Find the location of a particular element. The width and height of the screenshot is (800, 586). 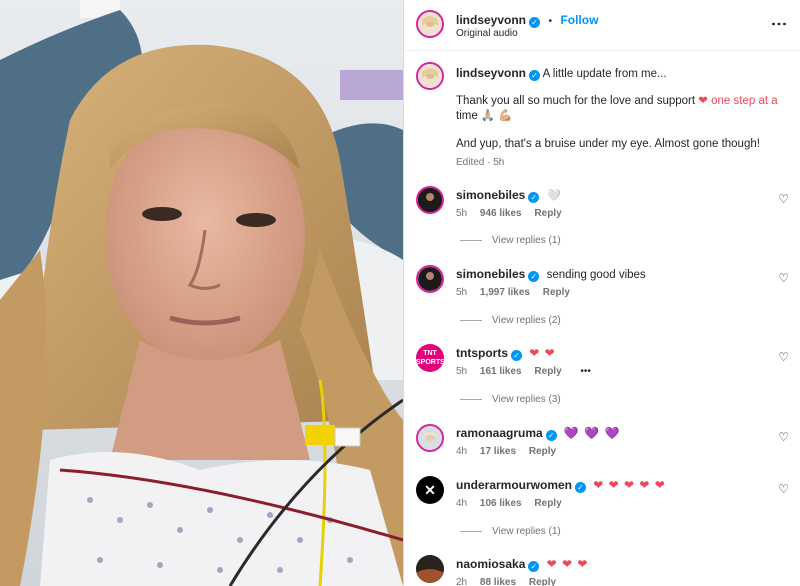

edited-time: Edited · 5h is located at coordinates (480, 162).